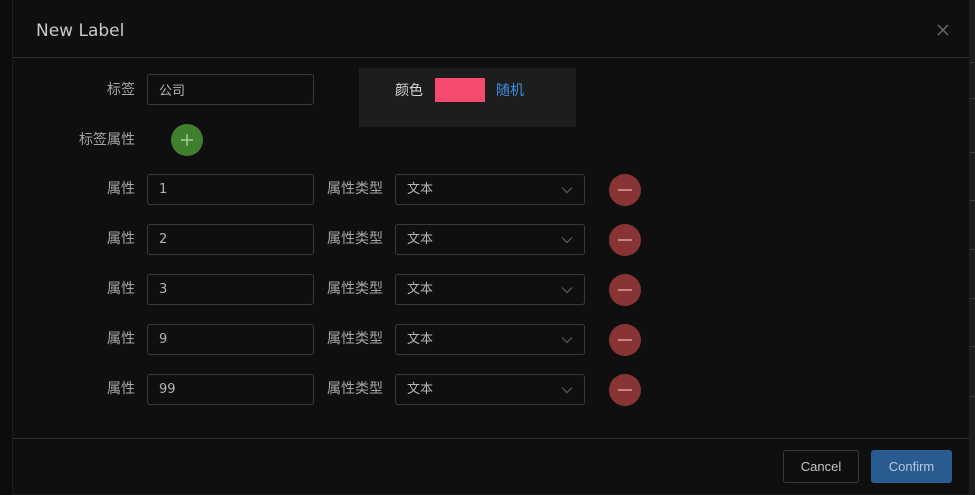  What do you see at coordinates (510, 91) in the screenshot?
I see `random-color-link: 随机` at bounding box center [510, 91].